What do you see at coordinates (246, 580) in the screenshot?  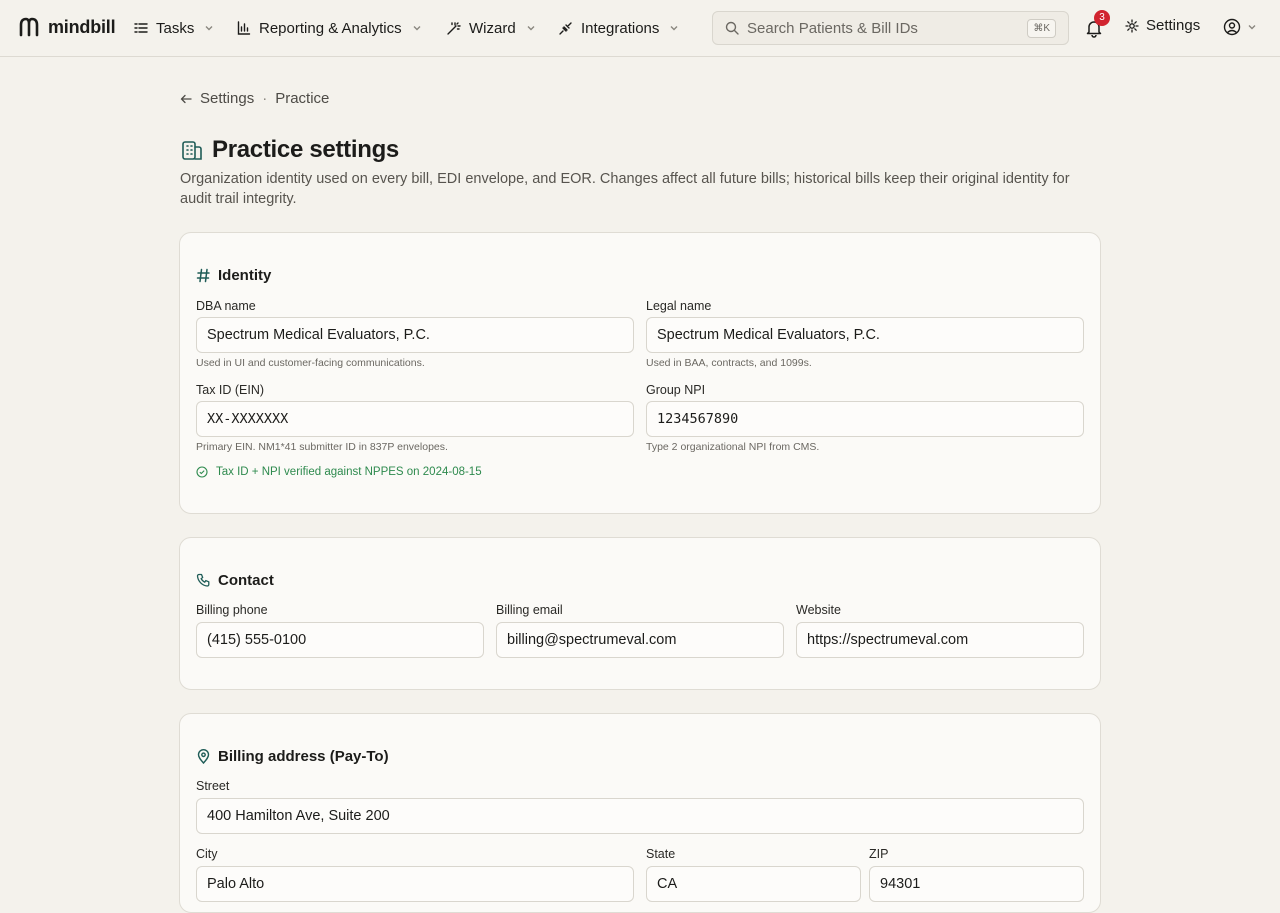 I see `contact-heading-text: Contact` at bounding box center [246, 580].